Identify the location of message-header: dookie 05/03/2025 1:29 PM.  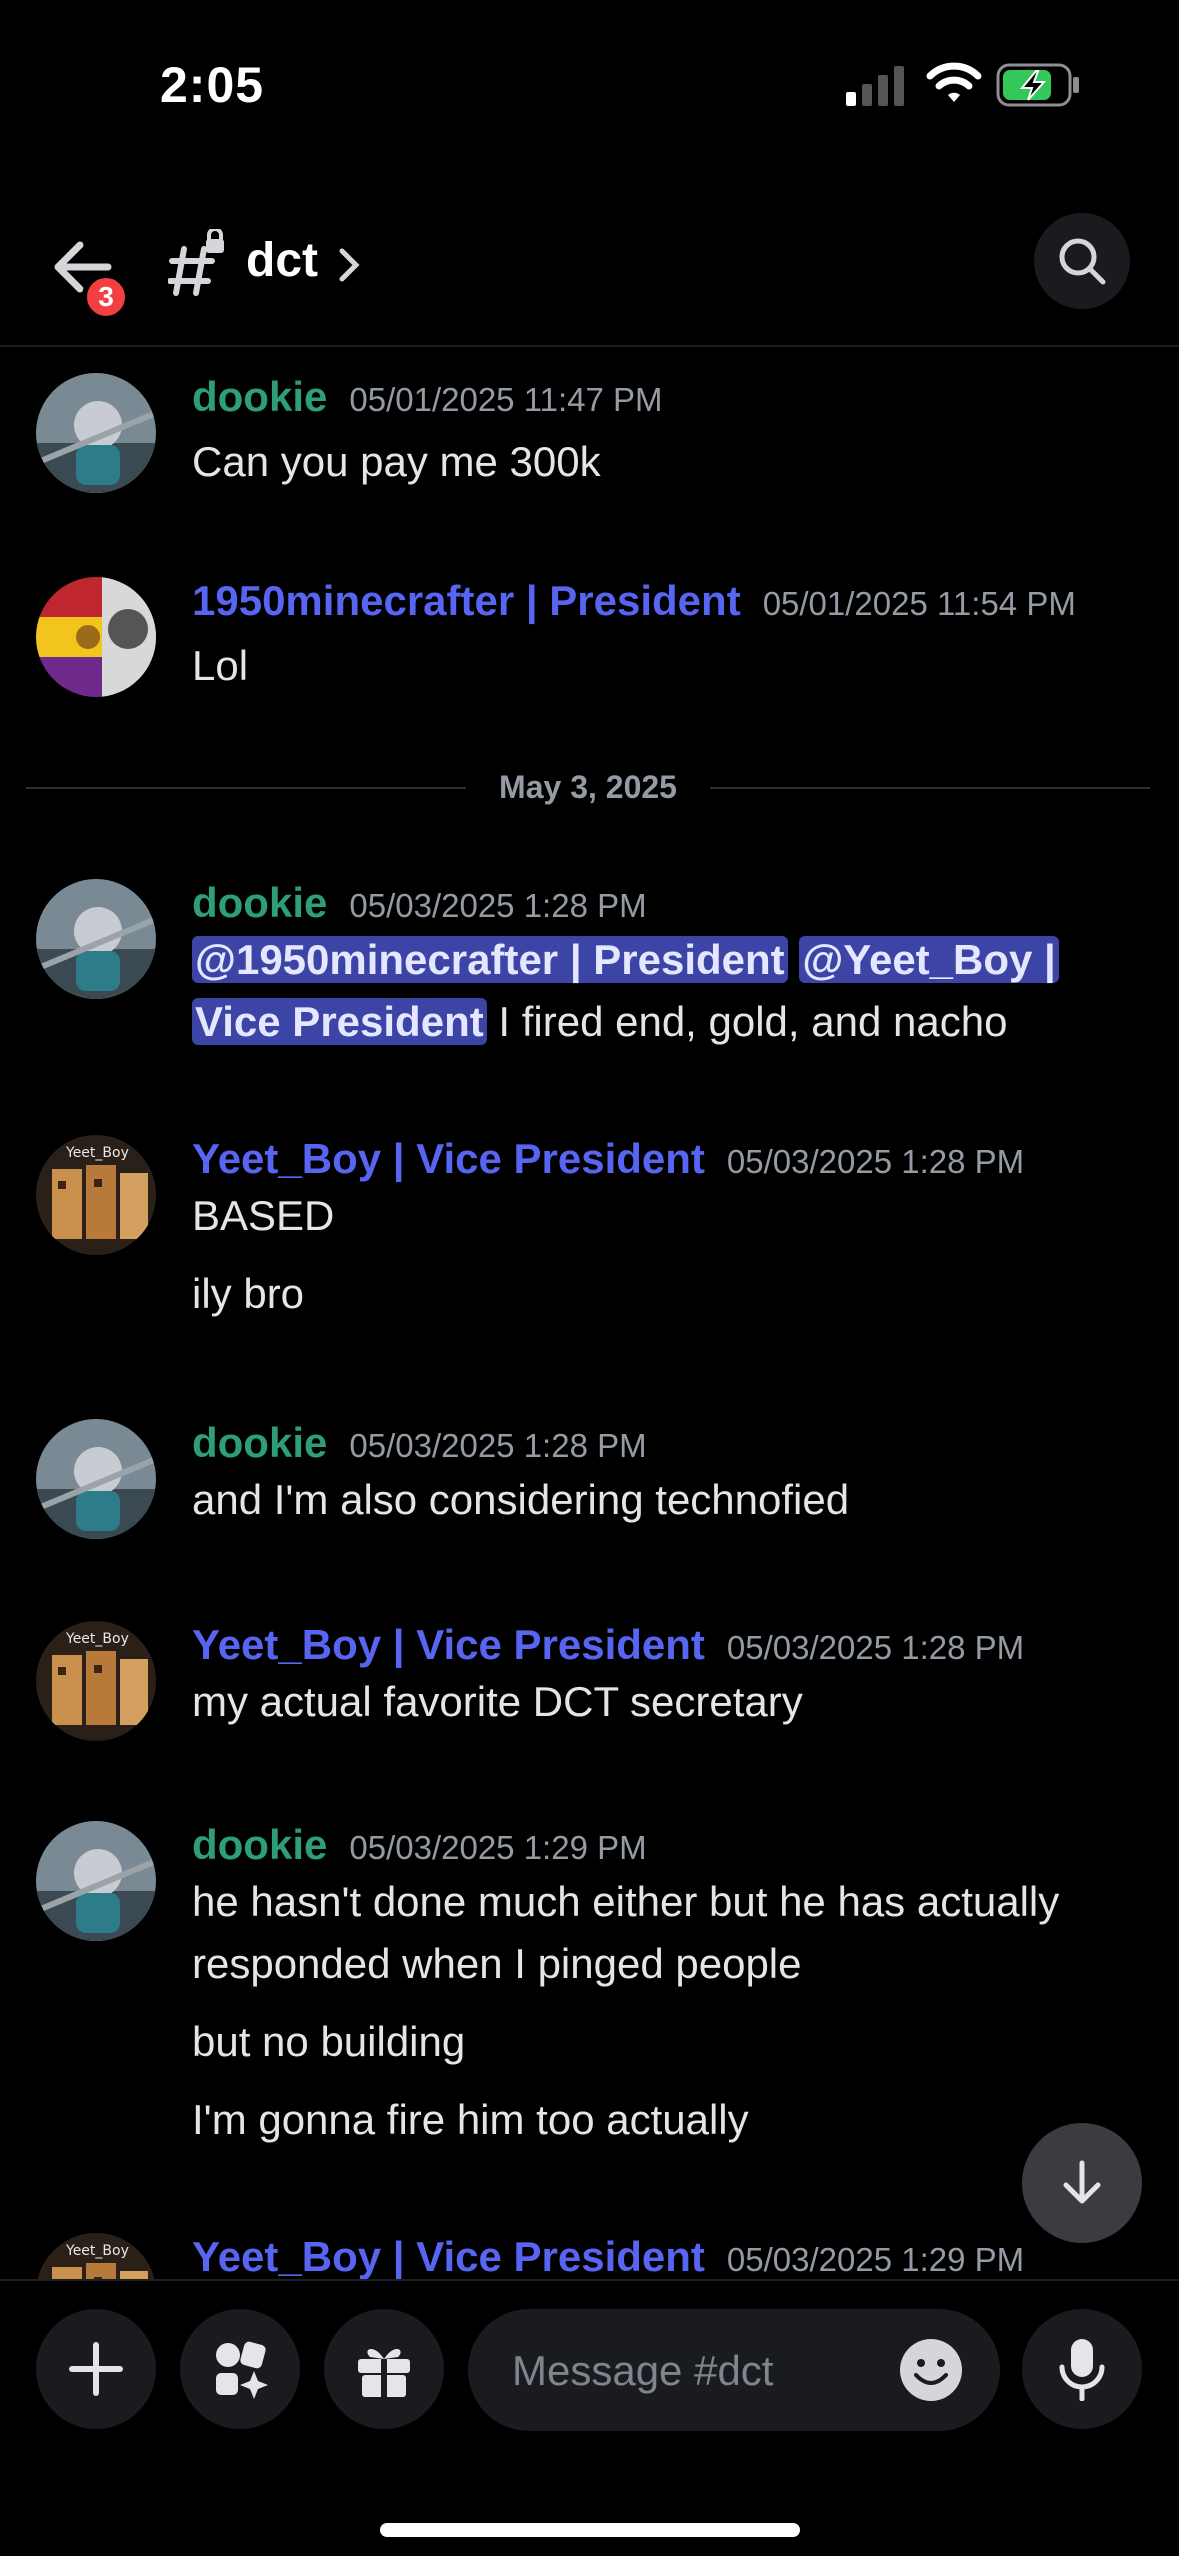
(419, 1845).